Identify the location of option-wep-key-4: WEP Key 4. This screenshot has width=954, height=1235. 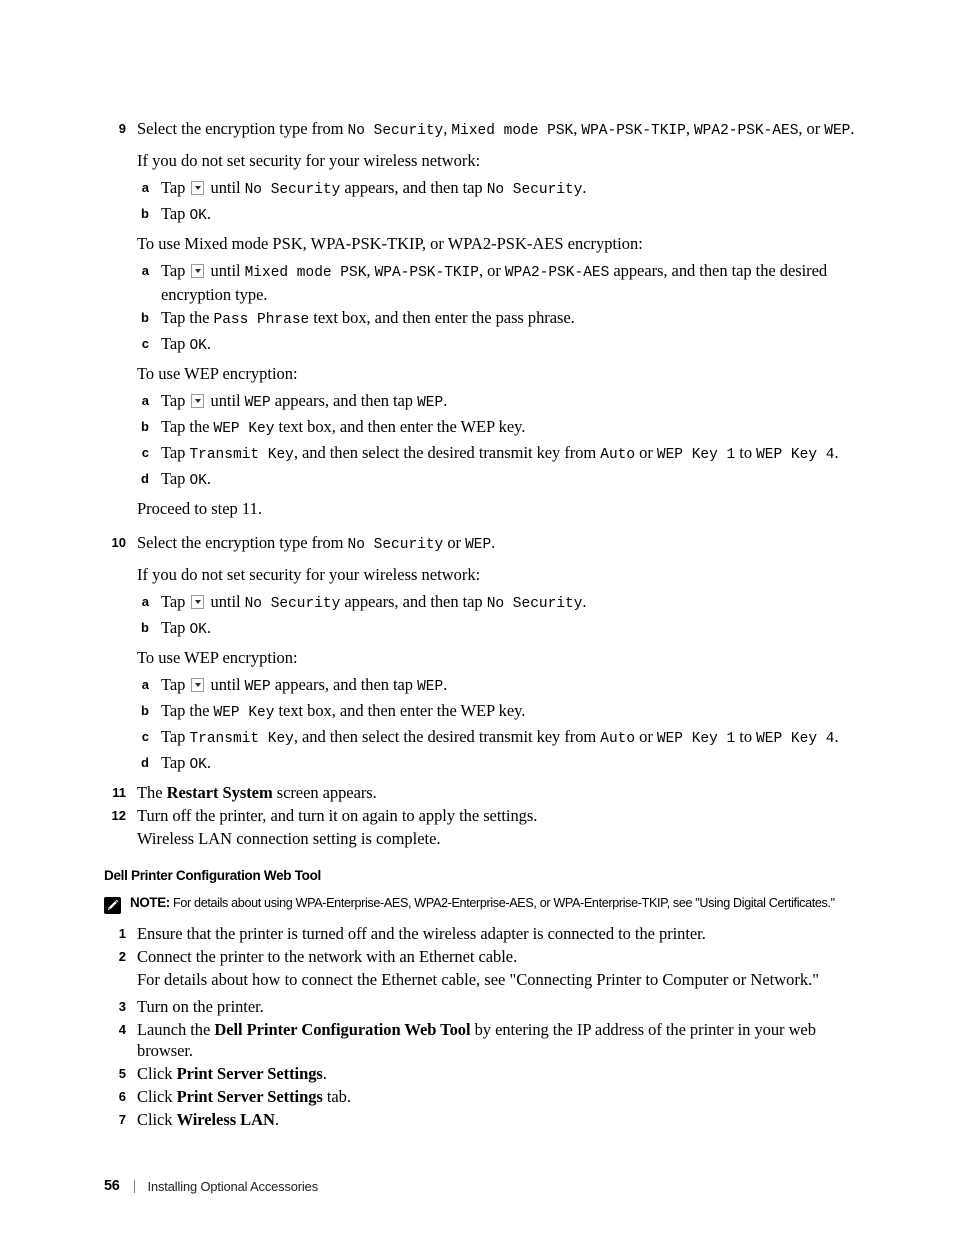
(795, 739).